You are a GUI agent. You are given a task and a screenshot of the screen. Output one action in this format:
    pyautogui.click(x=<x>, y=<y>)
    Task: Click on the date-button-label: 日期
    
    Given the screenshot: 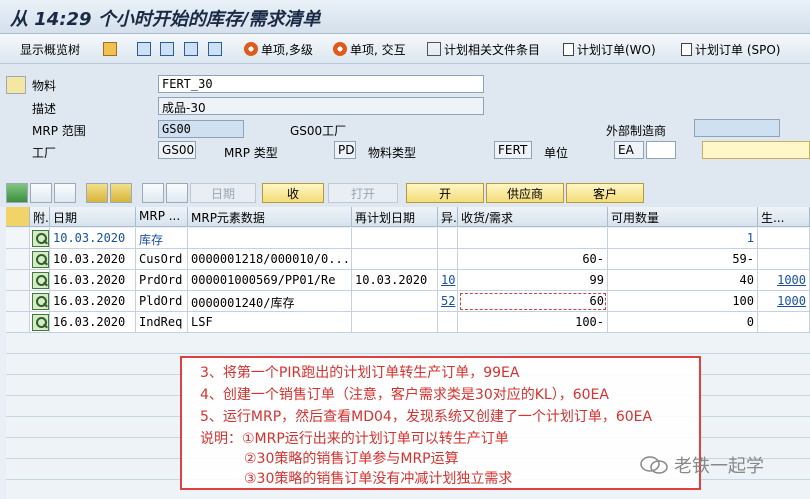 What is the action you would take?
    pyautogui.click(x=222, y=193)
    